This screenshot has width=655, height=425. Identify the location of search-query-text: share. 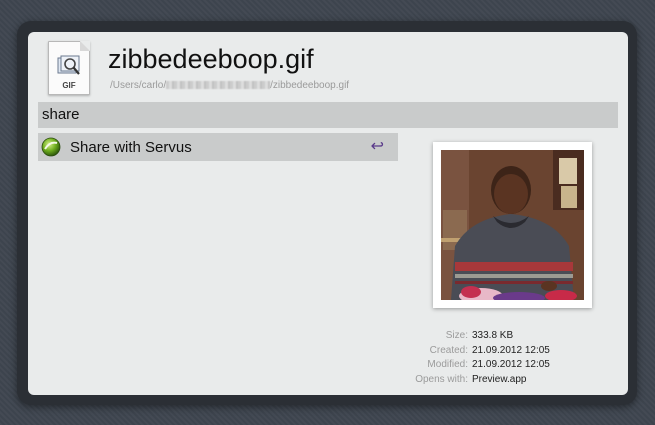
(61, 114).